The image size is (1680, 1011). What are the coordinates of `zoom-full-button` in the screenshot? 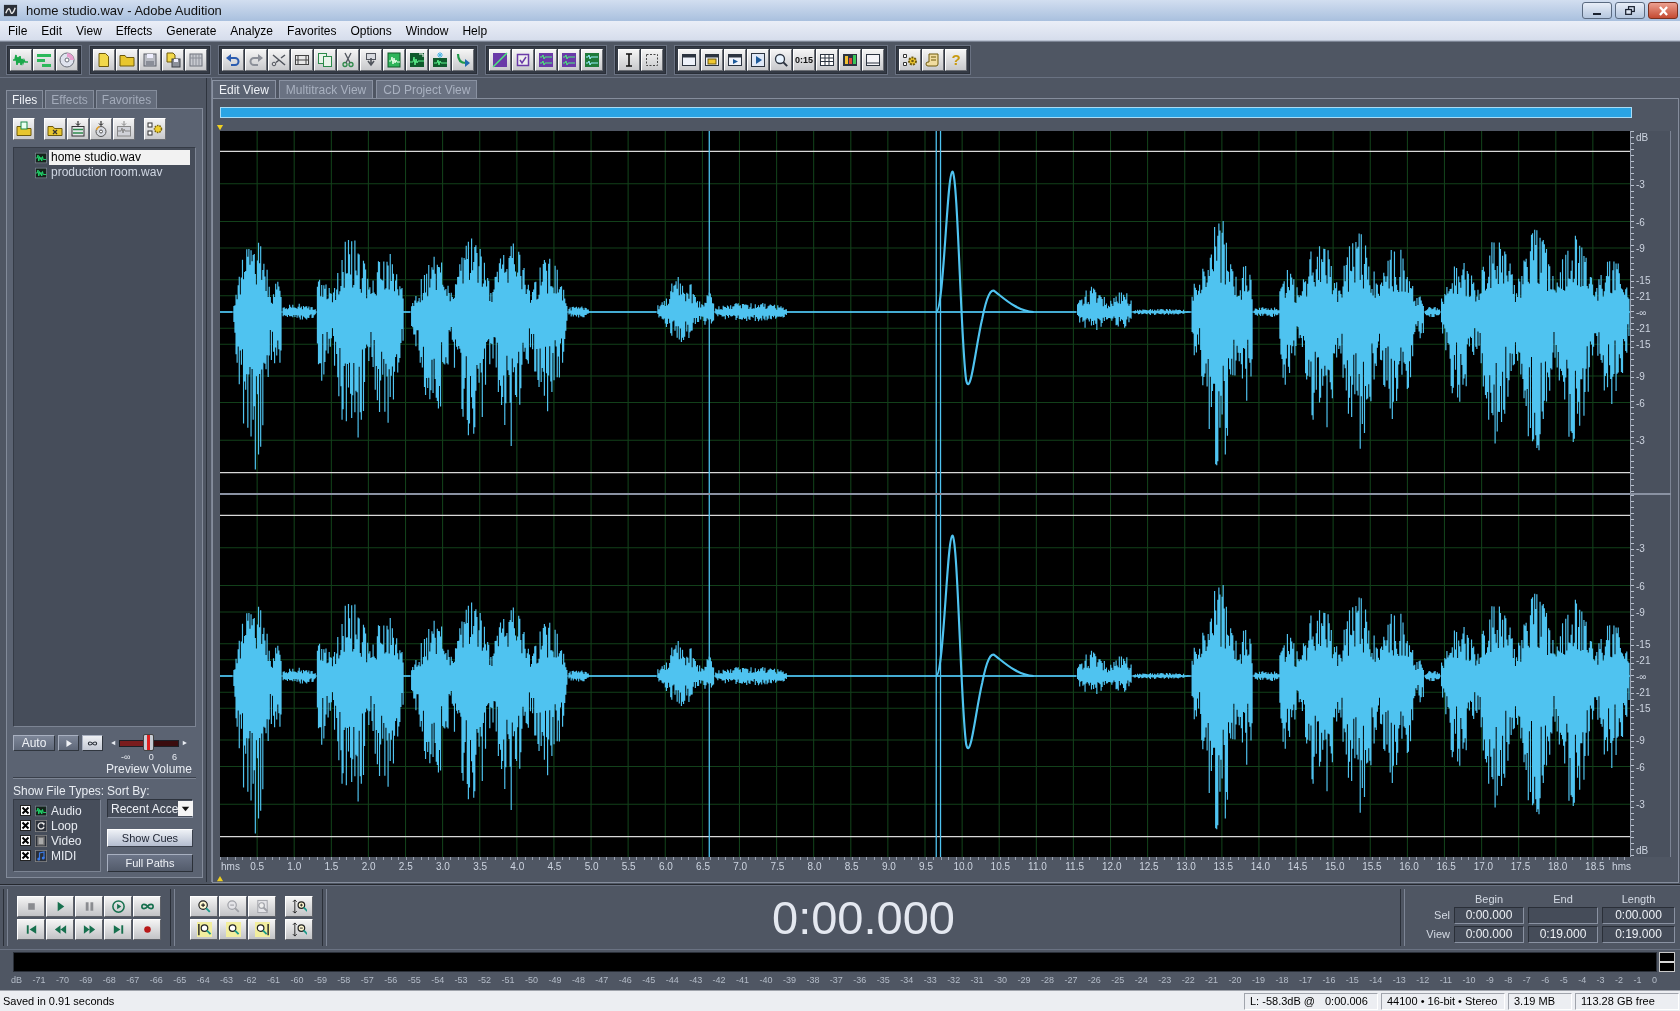 It's located at (262, 906).